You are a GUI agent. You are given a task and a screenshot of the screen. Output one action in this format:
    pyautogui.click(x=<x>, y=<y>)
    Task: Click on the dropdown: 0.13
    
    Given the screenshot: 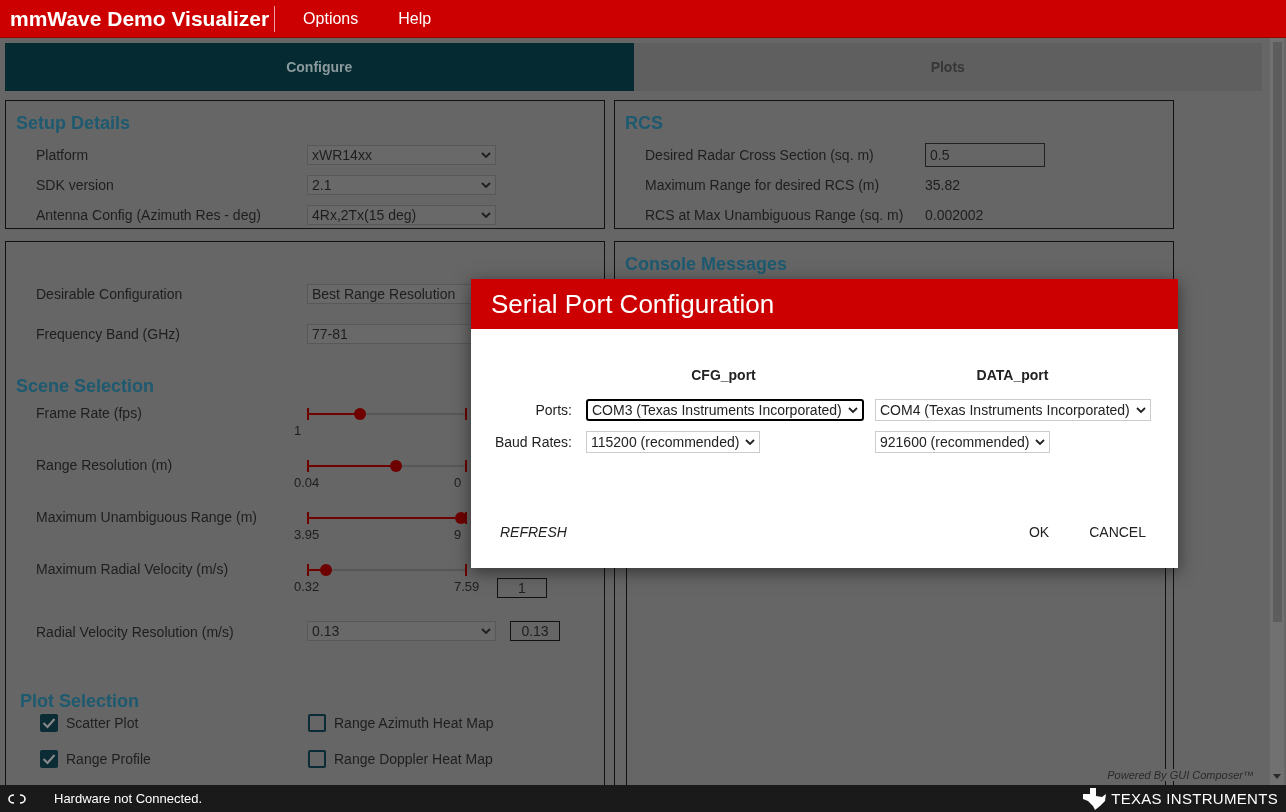 What is the action you would take?
    pyautogui.click(x=401, y=631)
    